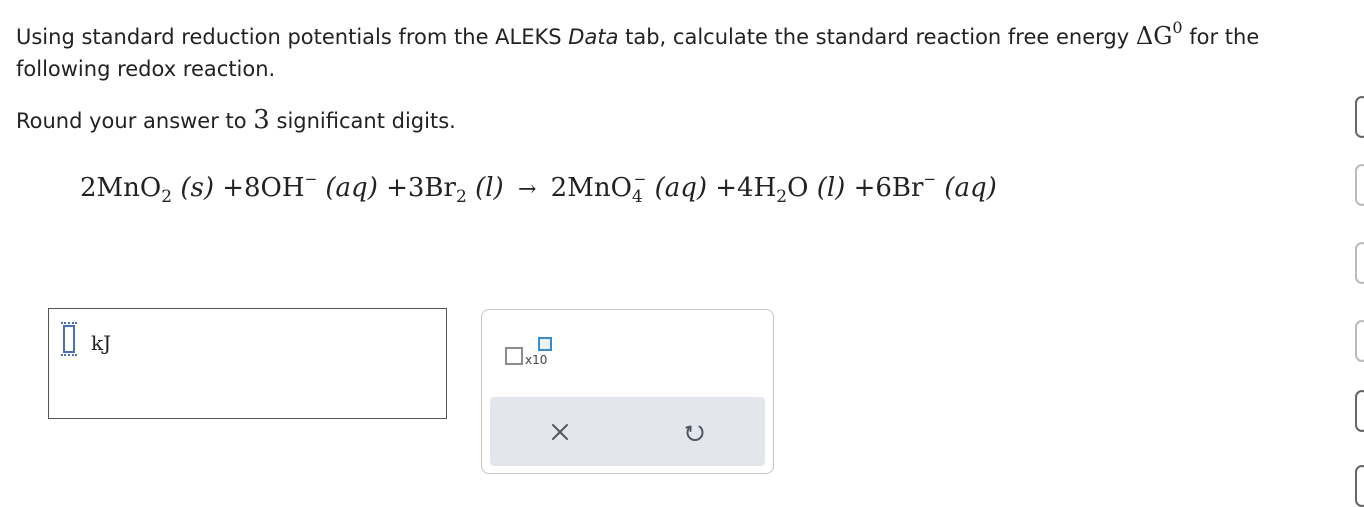  I want to click on product-br: +6Br− (aq), so click(925, 186).